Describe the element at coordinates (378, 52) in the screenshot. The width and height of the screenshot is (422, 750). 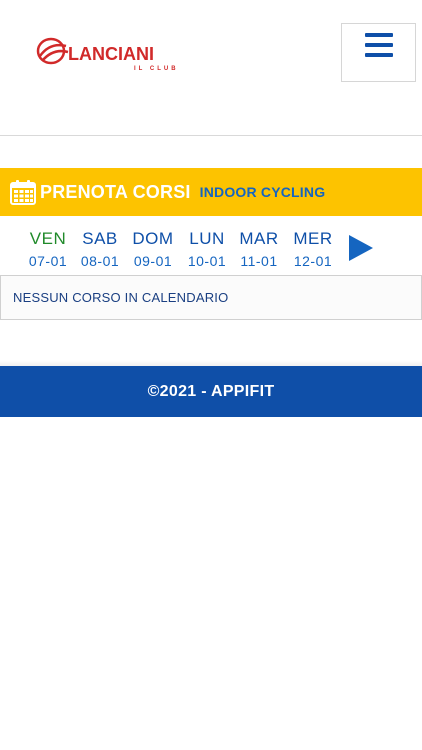
I see `menu-button` at that location.